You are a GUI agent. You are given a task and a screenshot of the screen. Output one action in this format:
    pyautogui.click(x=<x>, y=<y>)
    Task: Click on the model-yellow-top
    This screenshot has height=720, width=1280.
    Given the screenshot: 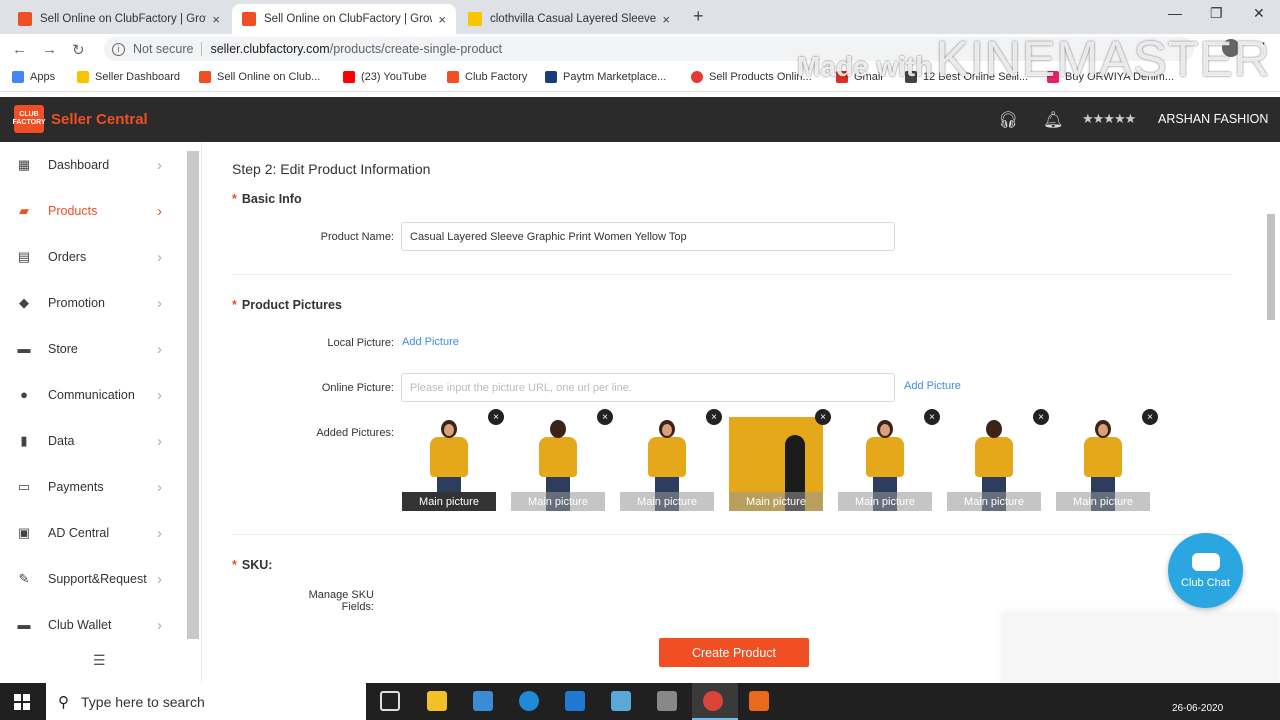 What is the action you would take?
    pyautogui.click(x=1103, y=457)
    